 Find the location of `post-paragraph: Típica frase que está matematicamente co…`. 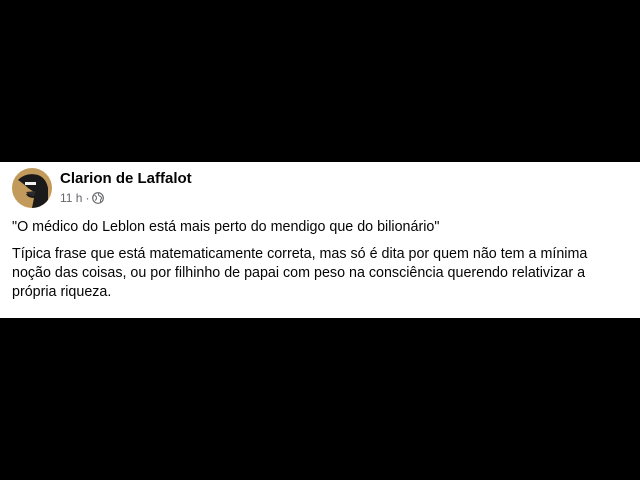

post-paragraph: Típica frase que está matematicamente co… is located at coordinates (300, 273).